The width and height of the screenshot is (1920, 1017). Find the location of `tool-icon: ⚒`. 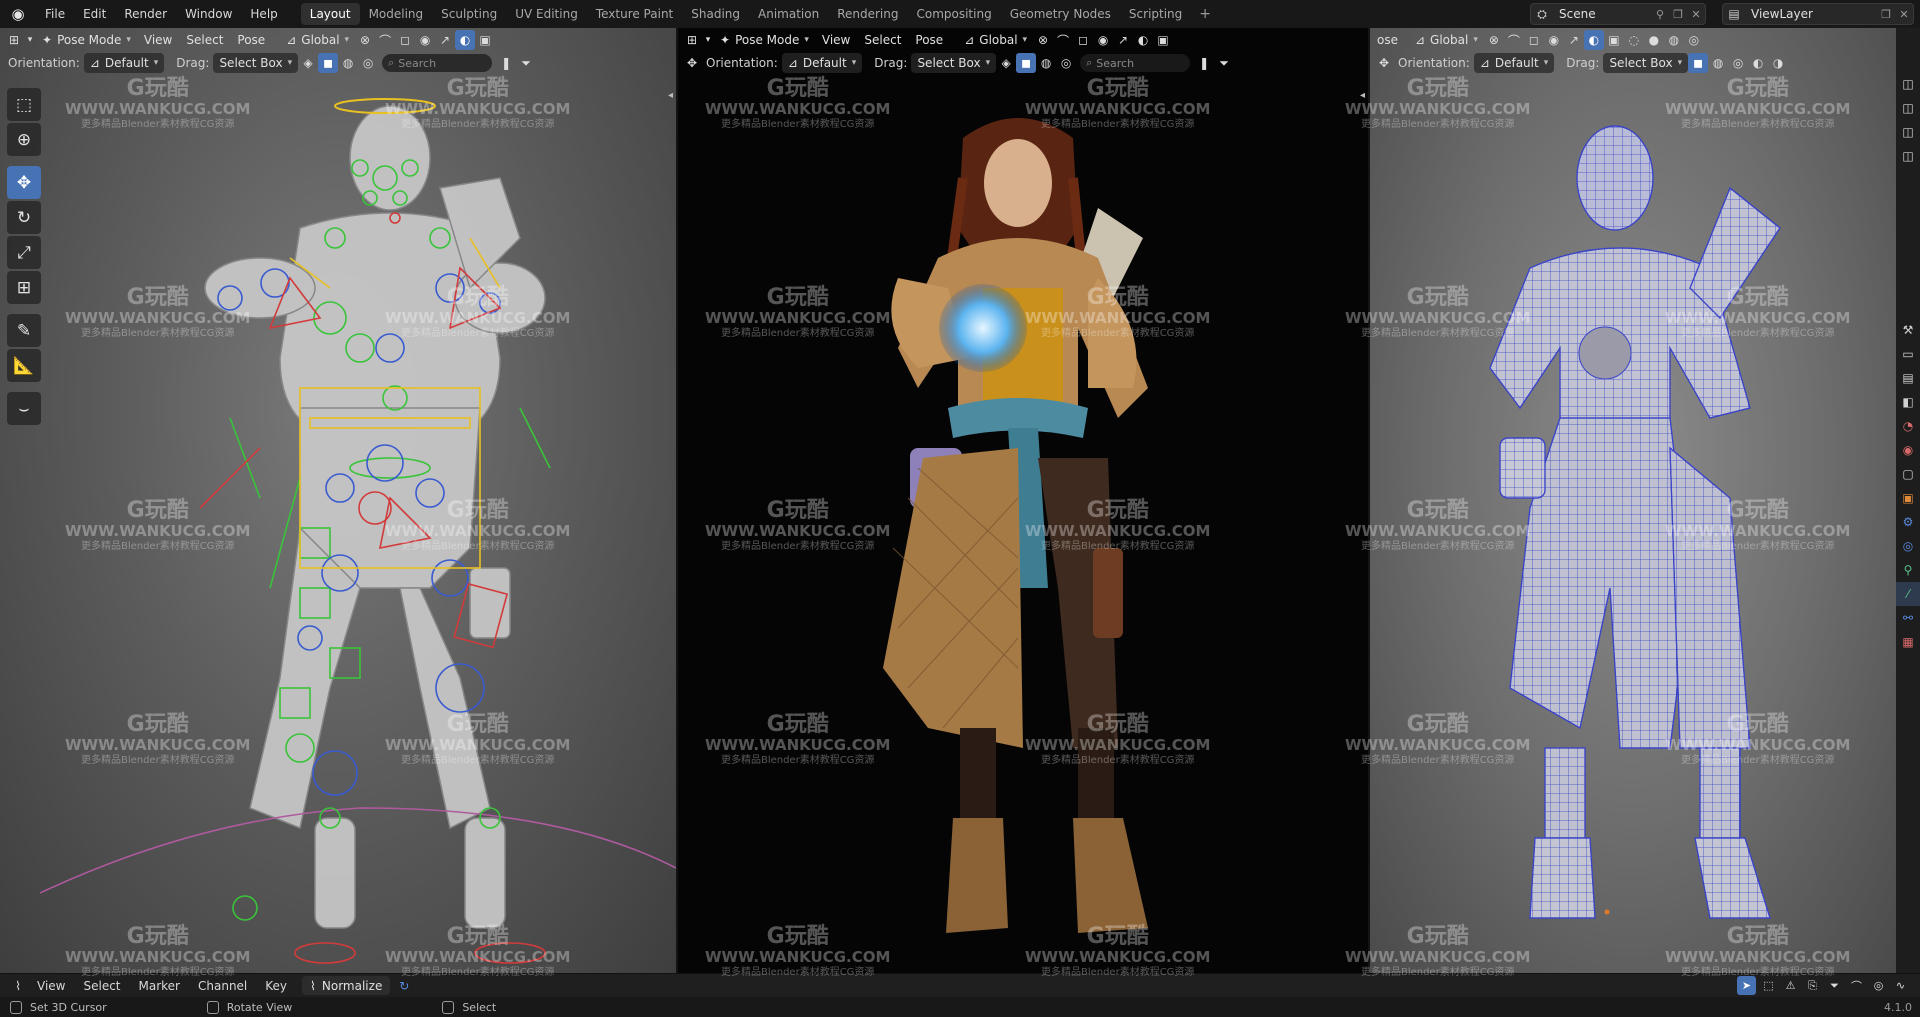

tool-icon: ⚒ is located at coordinates (1908, 330).